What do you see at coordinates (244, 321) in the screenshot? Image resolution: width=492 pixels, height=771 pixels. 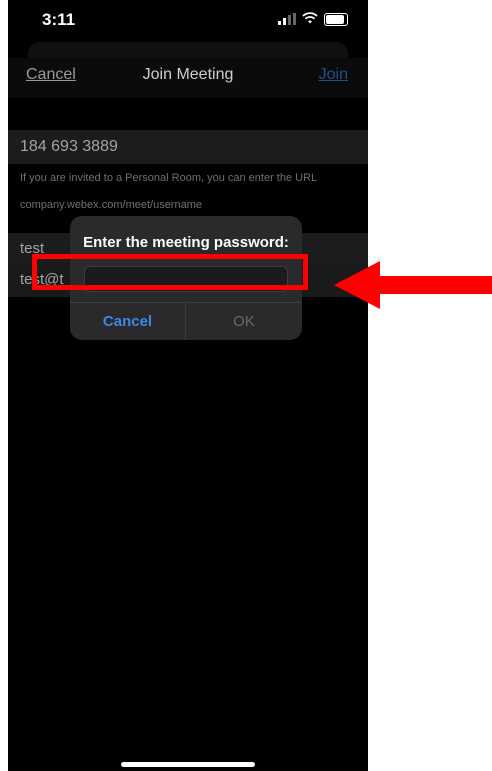 I see `dialog-ok-button: OK` at bounding box center [244, 321].